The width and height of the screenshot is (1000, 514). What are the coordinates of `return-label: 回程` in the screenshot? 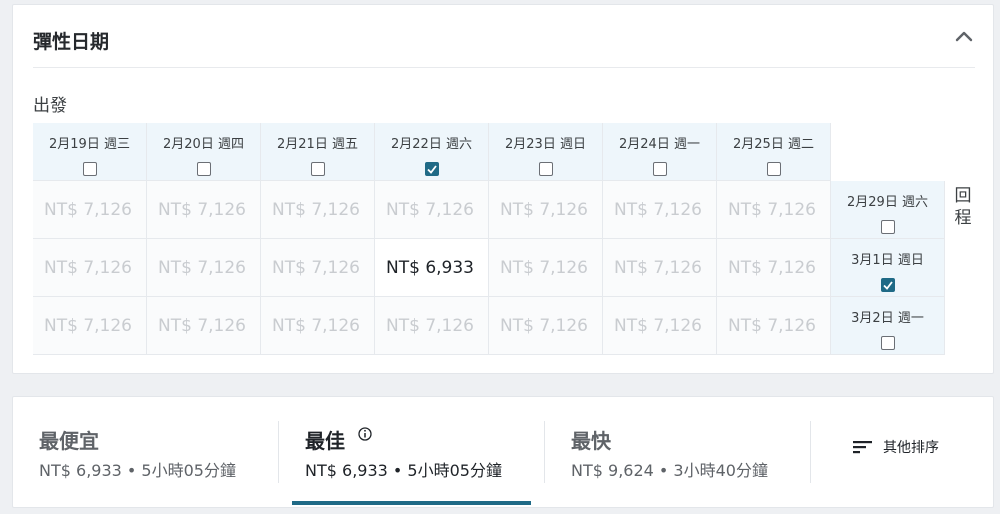 It's located at (963, 207).